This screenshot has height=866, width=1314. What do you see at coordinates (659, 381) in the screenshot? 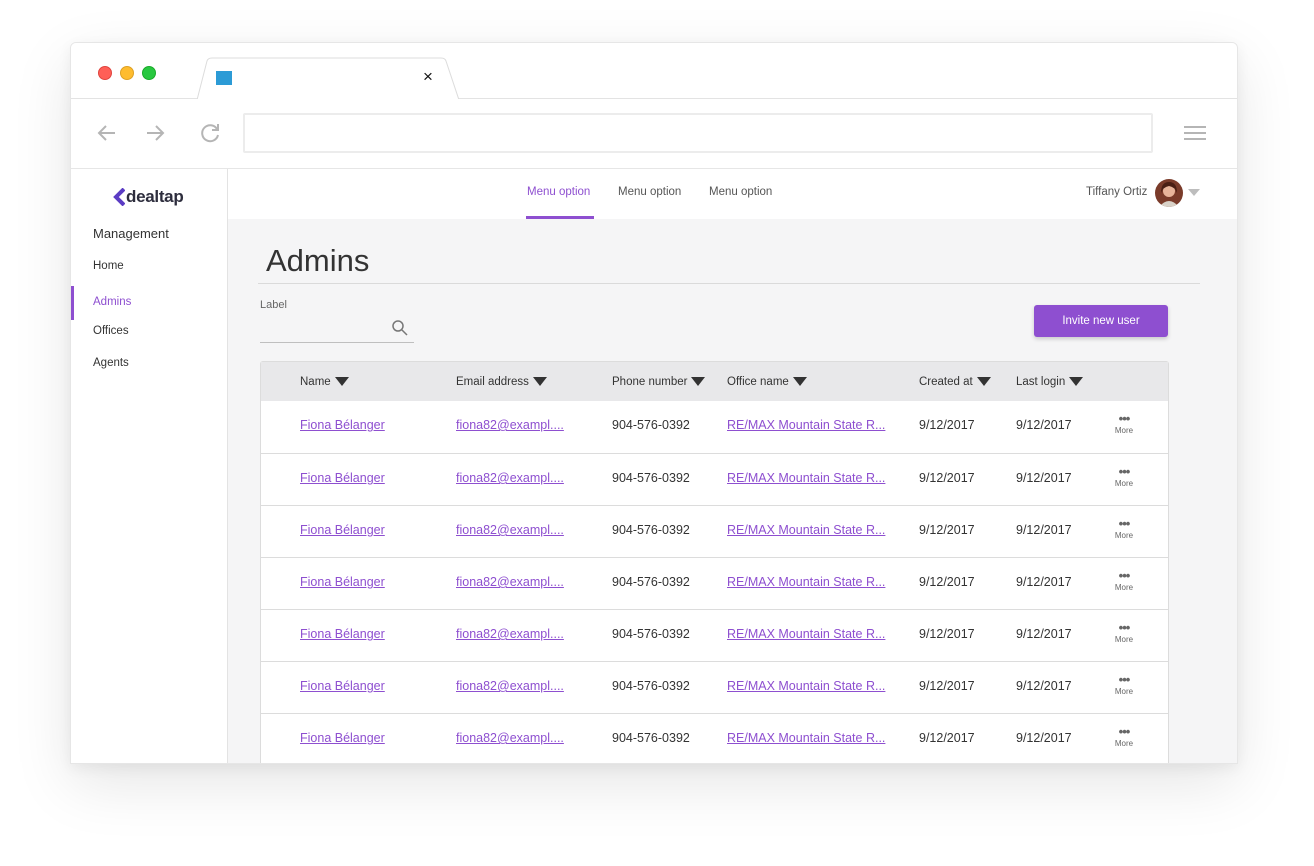
I see `column-header-phone: Phone number` at bounding box center [659, 381].